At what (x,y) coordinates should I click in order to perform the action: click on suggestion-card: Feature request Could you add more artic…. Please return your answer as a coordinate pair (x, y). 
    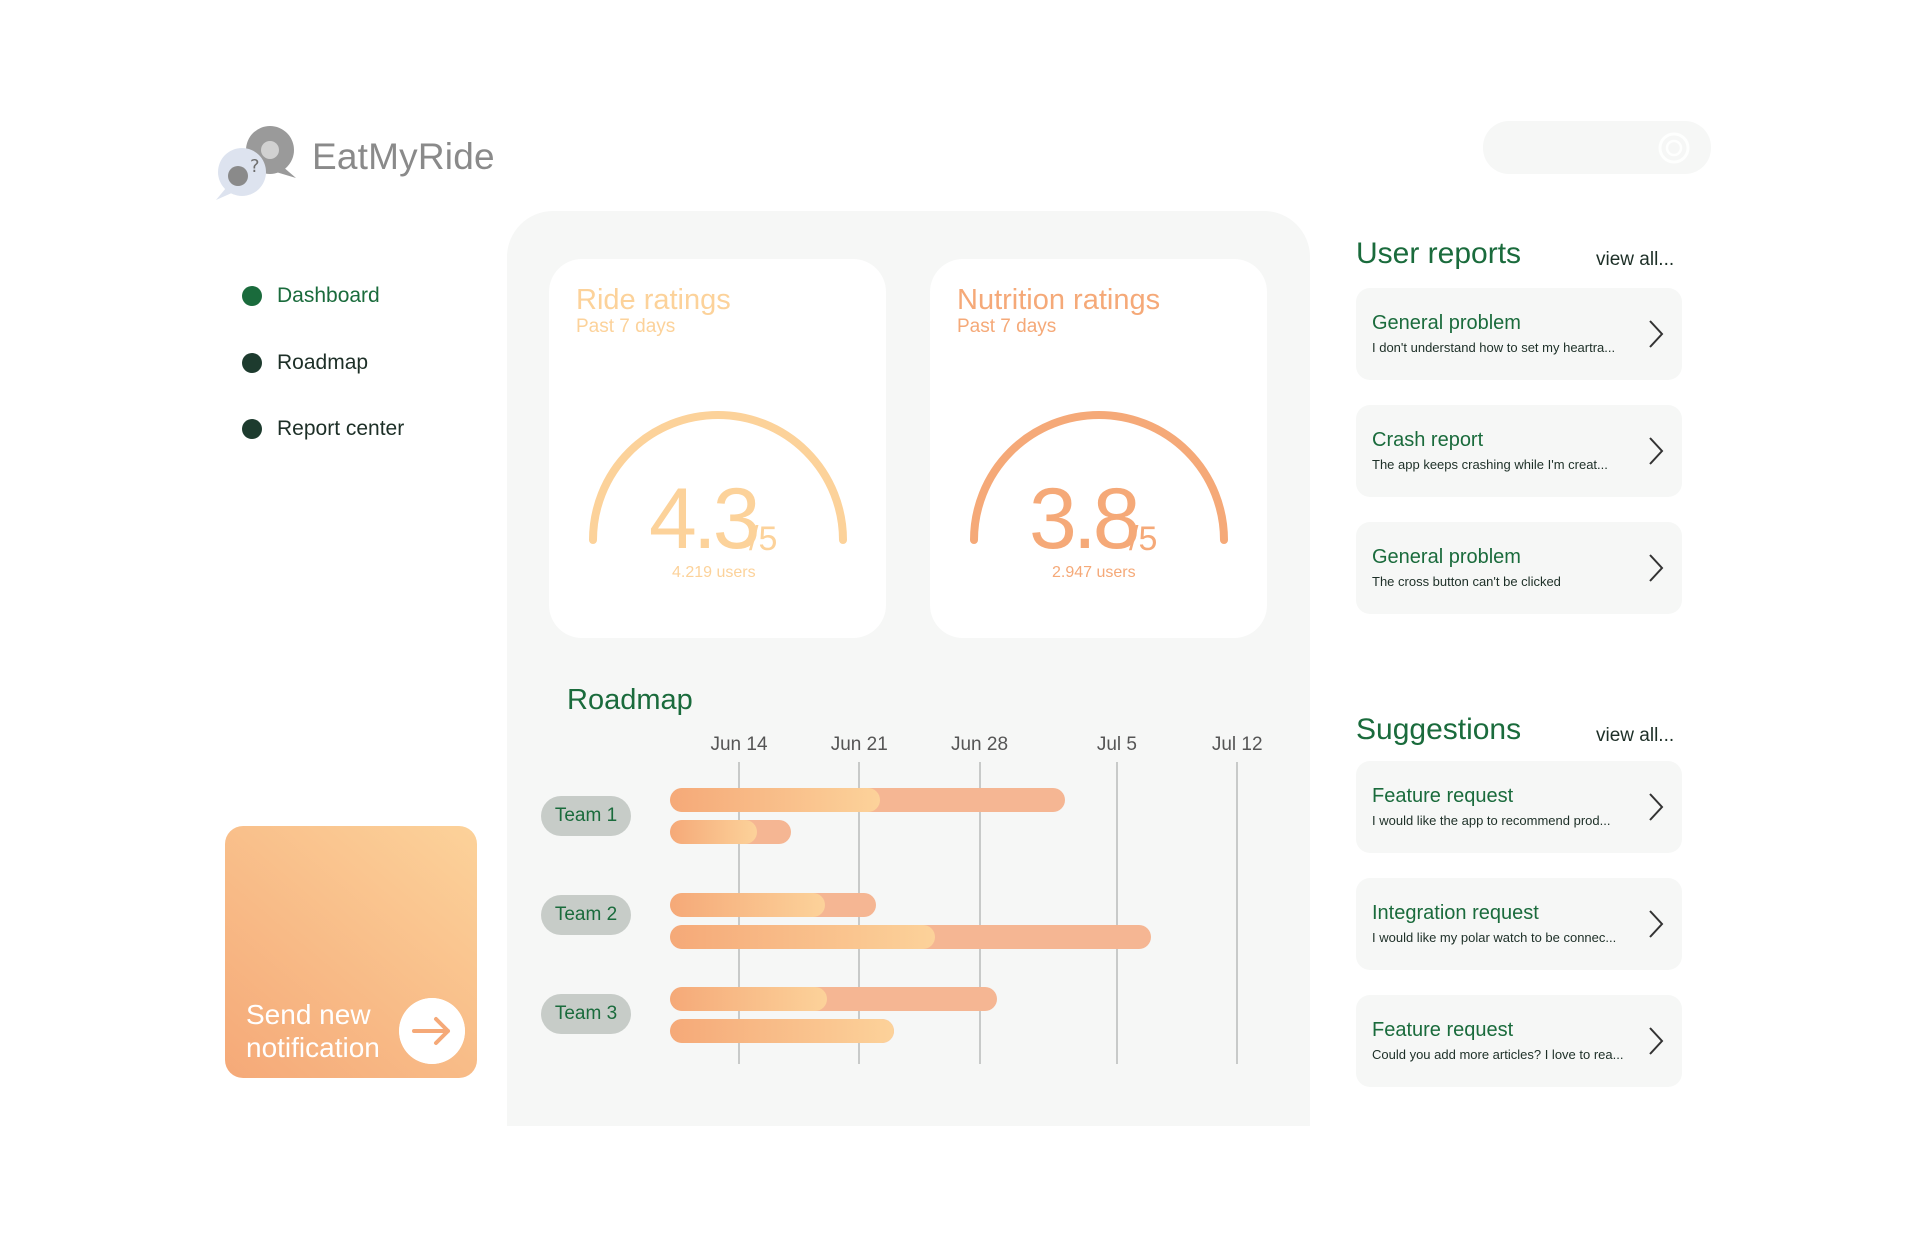
    Looking at the image, I should click on (1519, 1041).